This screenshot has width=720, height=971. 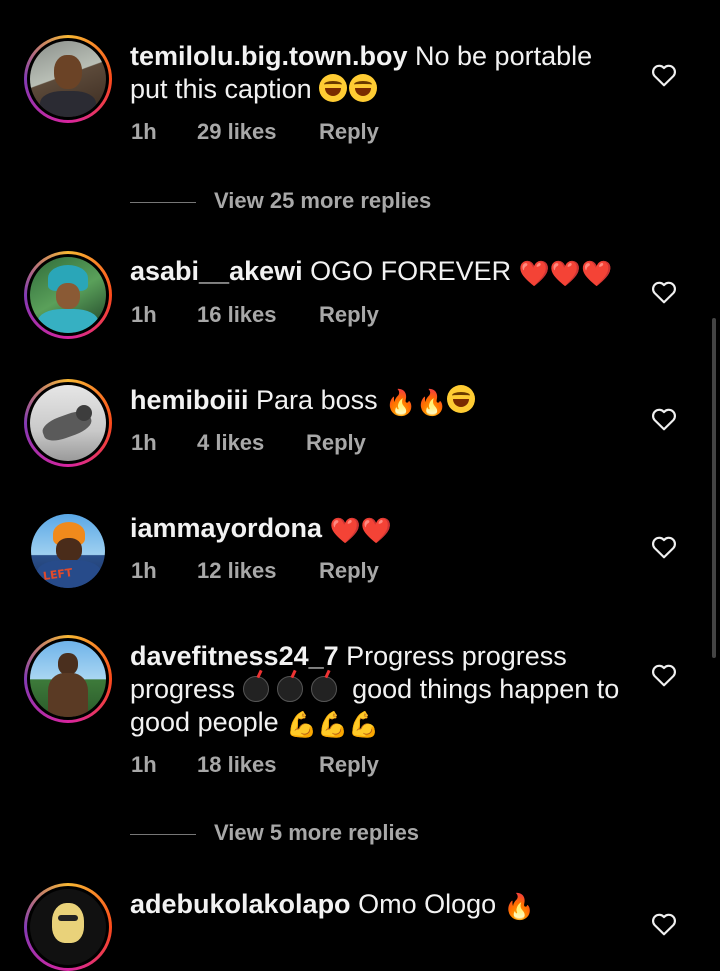 I want to click on comment-text: hemiboiii Para boss 🔥🔥, so click(x=375, y=402).